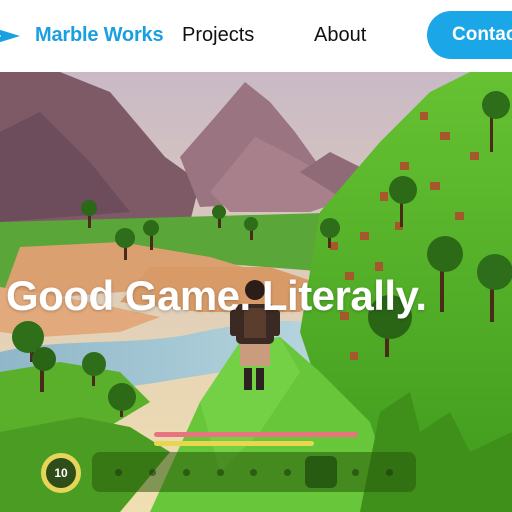 This screenshot has height=512, width=512. What do you see at coordinates (216, 295) in the screenshot?
I see `hero-headline: Good Game. Literally.` at bounding box center [216, 295].